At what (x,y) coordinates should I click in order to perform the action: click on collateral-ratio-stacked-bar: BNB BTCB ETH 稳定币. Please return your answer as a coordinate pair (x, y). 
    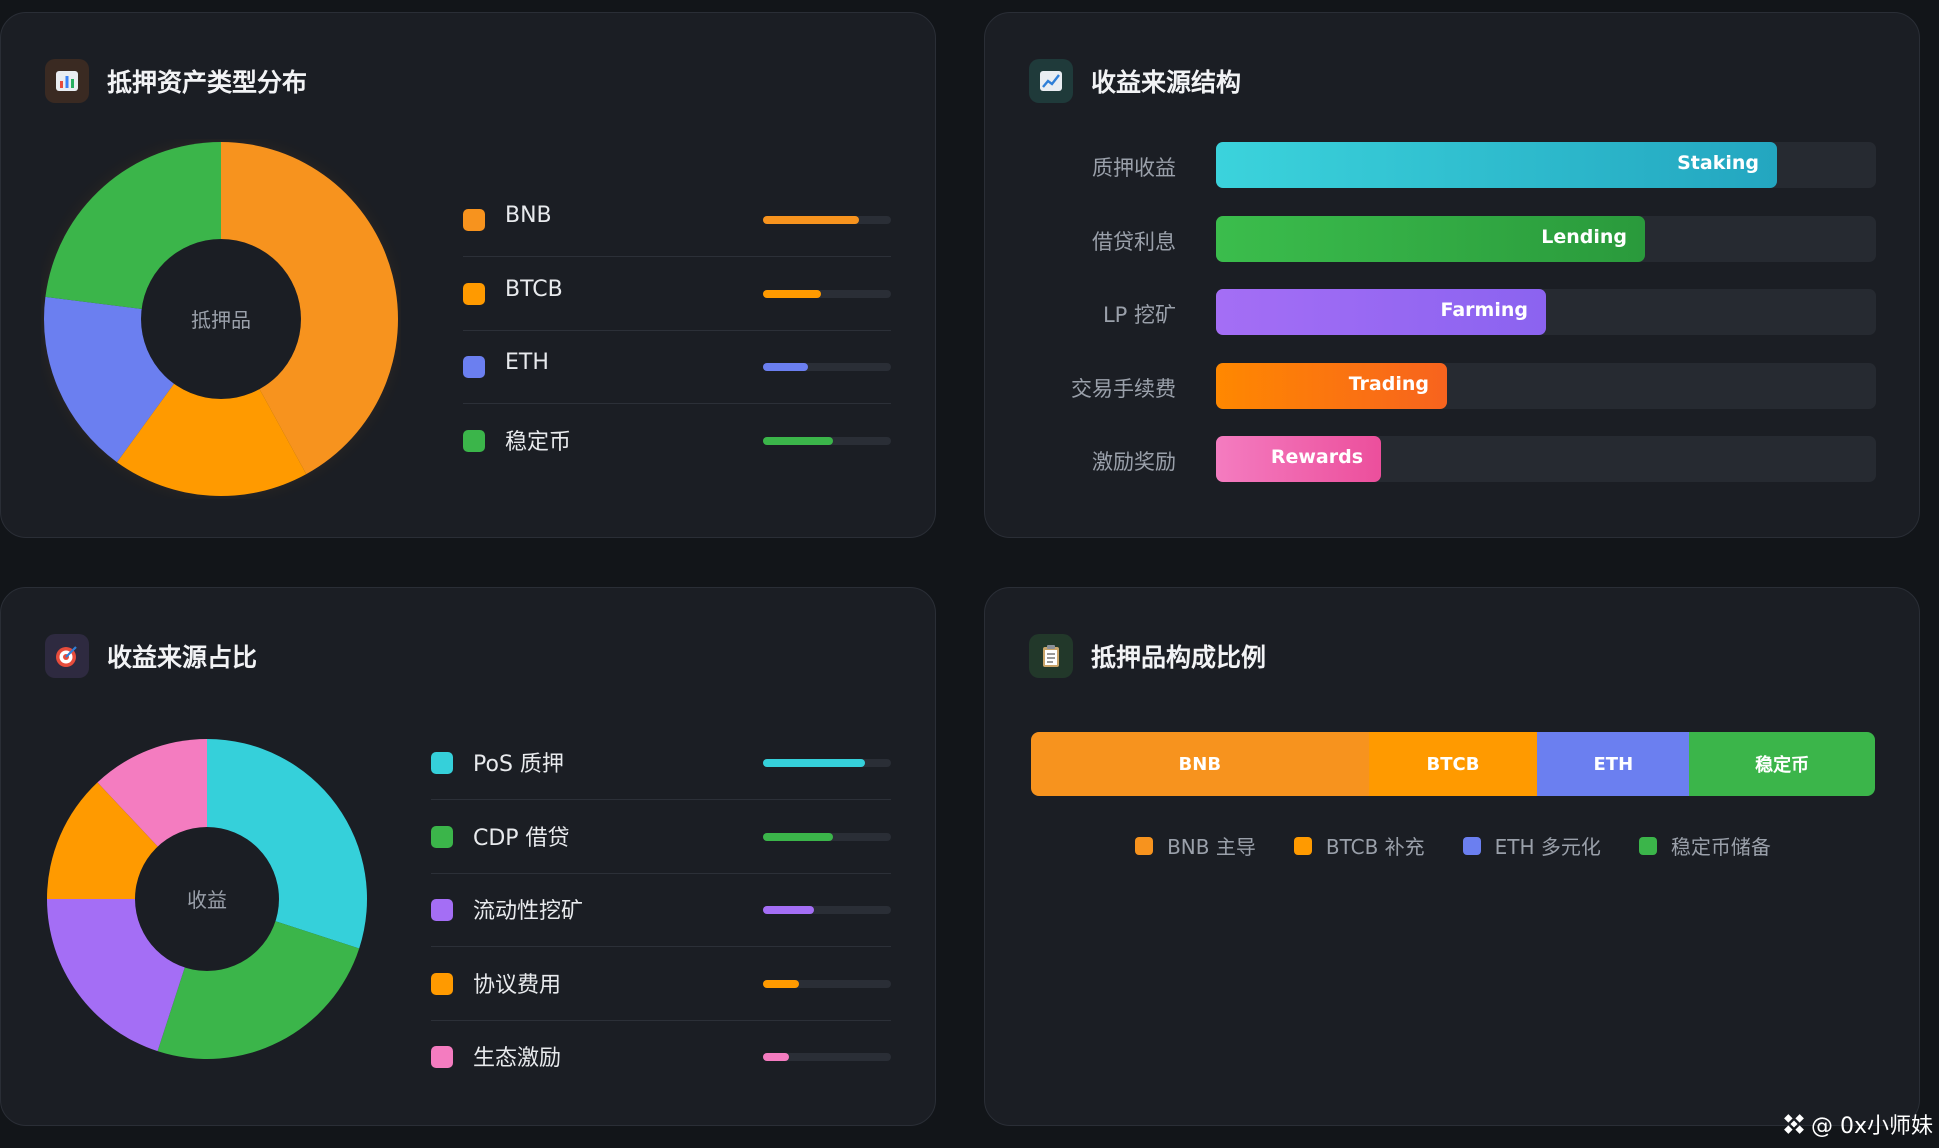
    Looking at the image, I should click on (1453, 764).